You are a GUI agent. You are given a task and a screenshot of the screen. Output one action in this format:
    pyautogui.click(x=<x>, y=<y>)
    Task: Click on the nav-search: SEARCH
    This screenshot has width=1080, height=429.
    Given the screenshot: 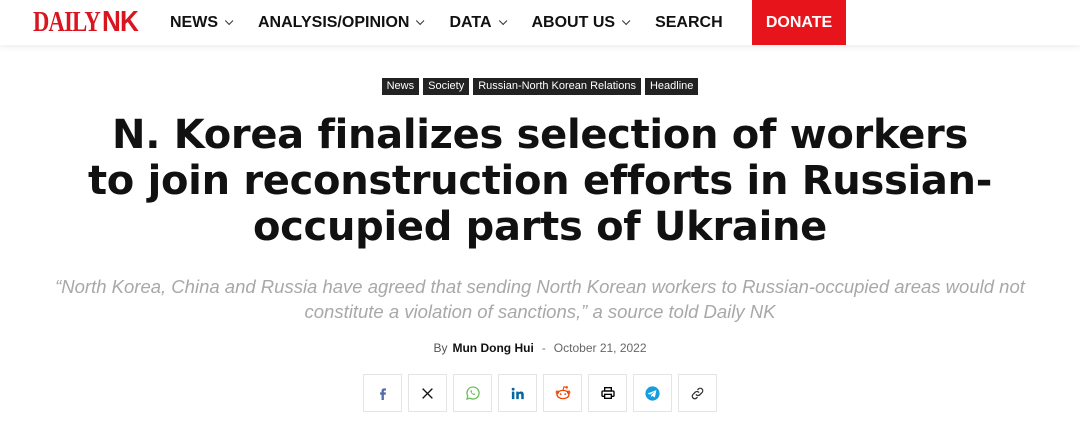 What is the action you would take?
    pyautogui.click(x=689, y=22)
    